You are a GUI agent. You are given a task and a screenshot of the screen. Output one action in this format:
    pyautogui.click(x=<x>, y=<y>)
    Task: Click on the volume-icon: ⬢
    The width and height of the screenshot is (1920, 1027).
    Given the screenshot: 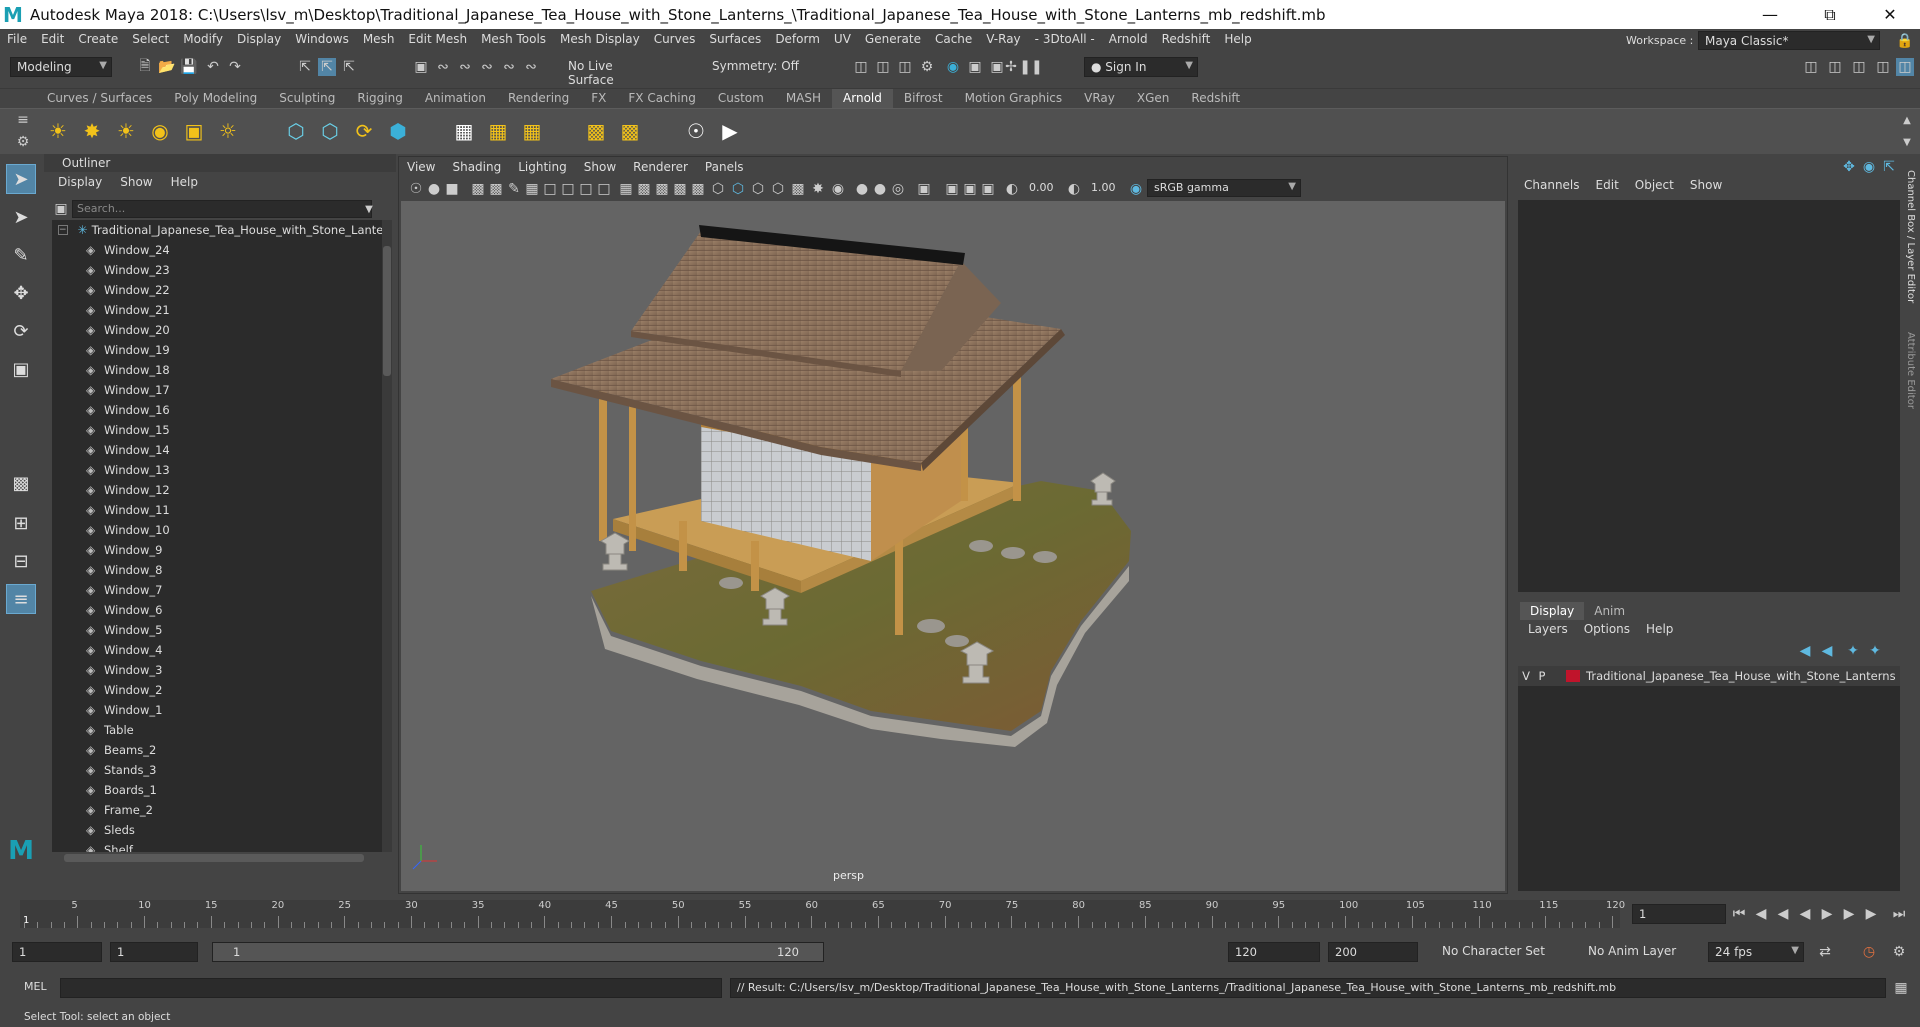 What is the action you would take?
    pyautogui.click(x=398, y=131)
    